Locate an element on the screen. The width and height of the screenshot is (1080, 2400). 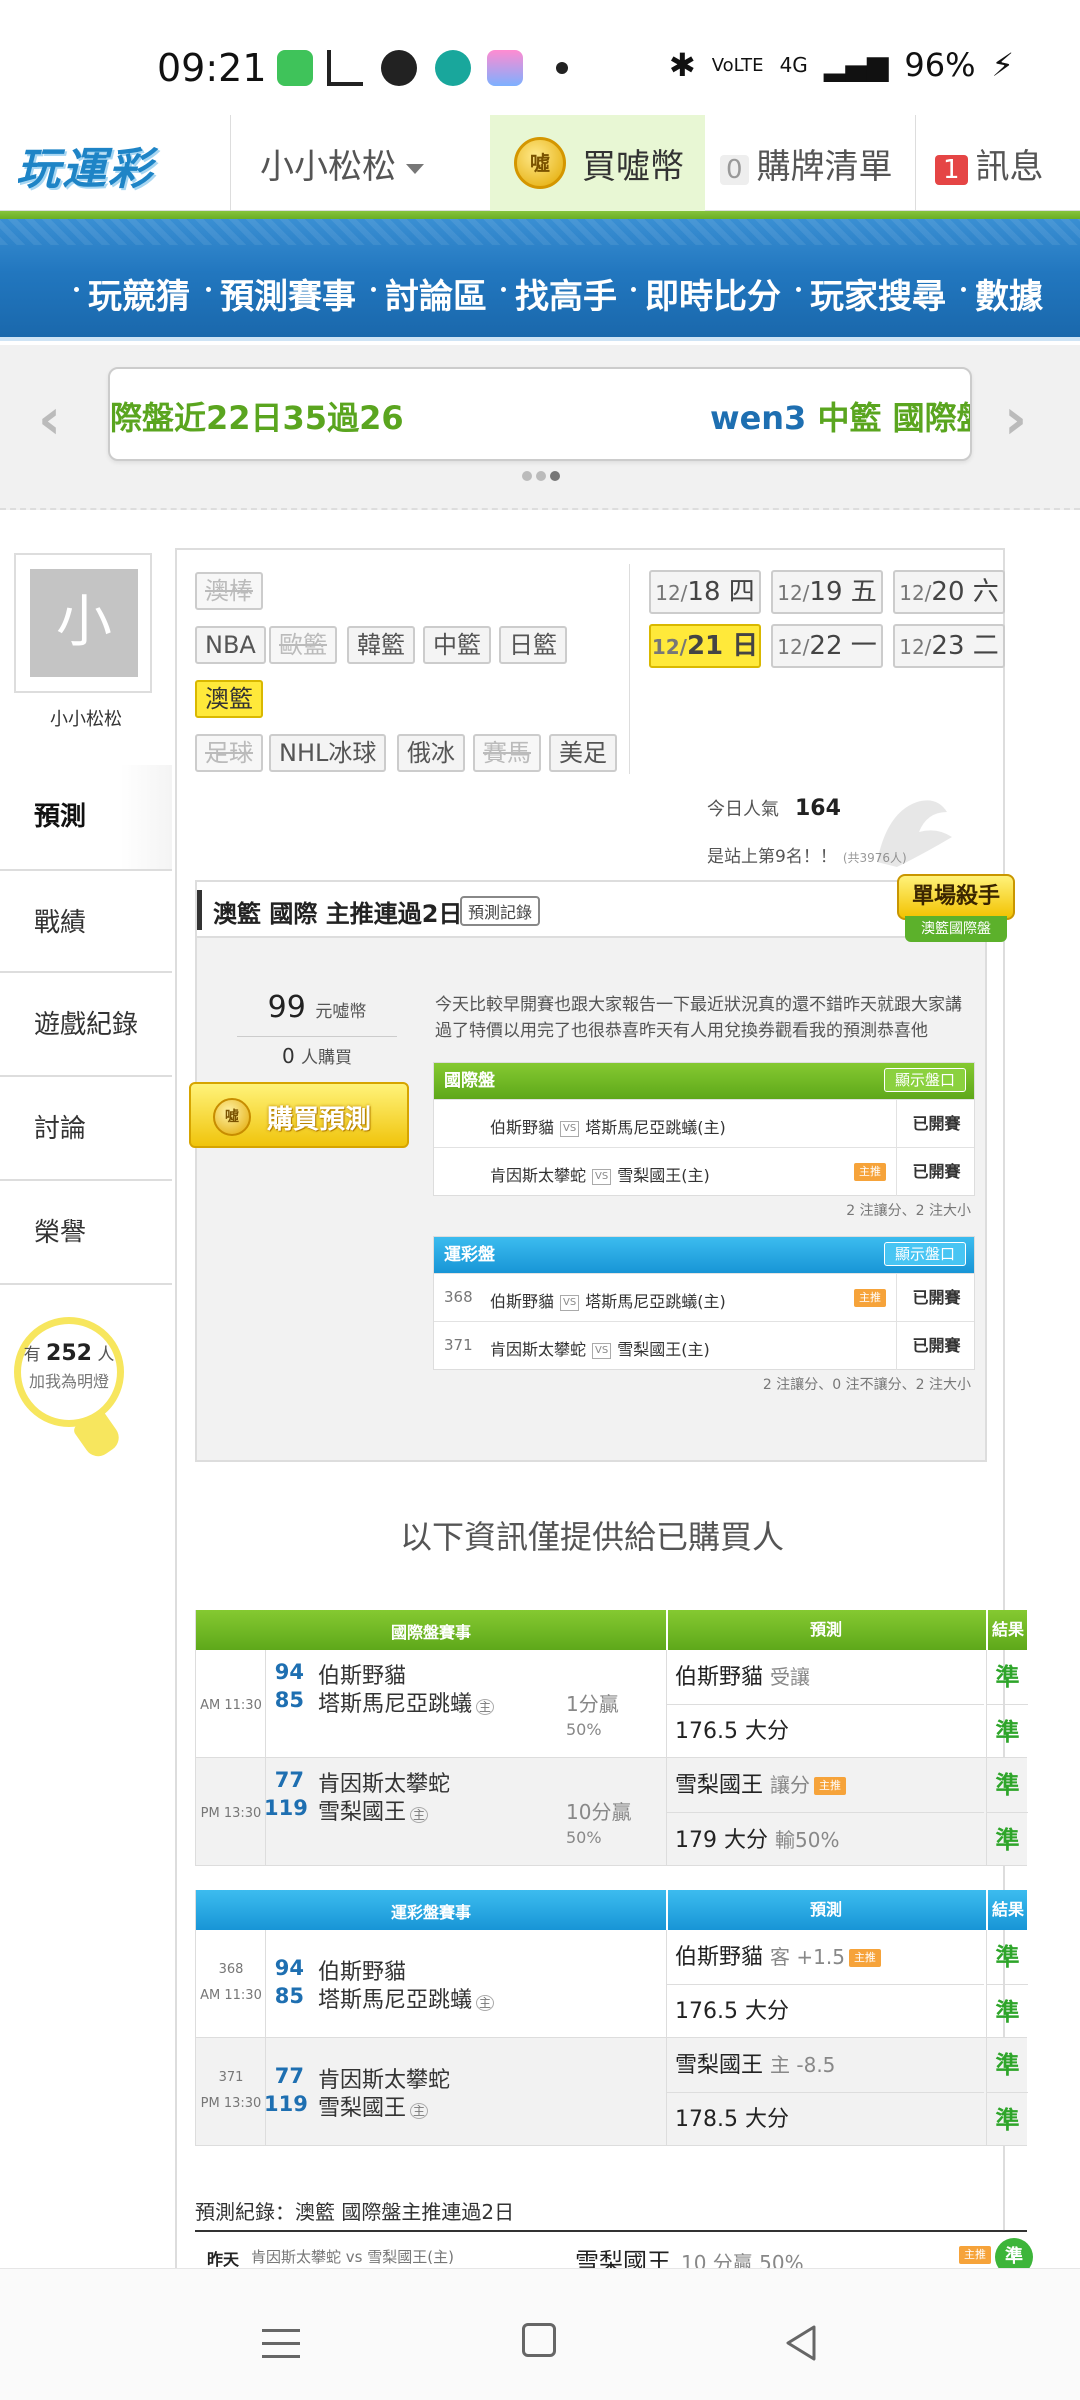
side-menu-predict: 預測 is located at coordinates (86, 817).